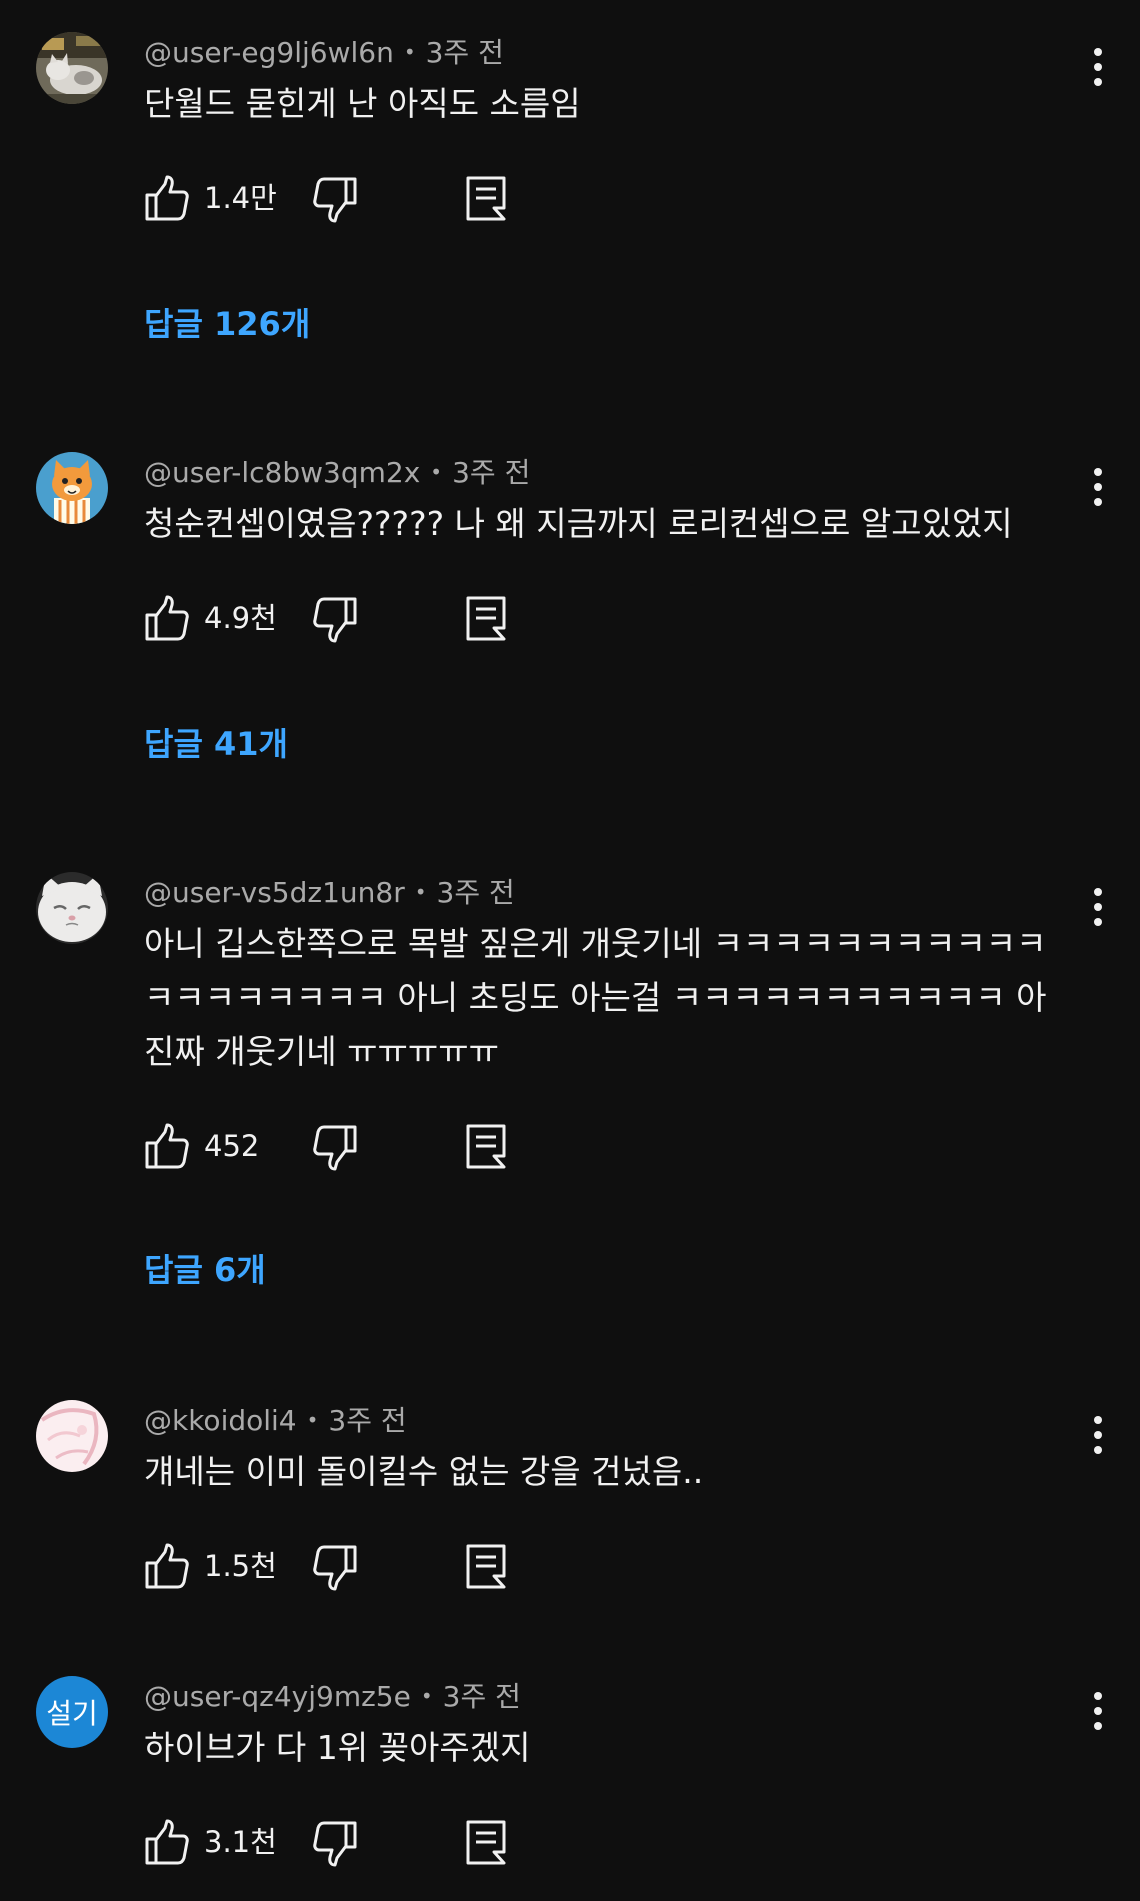 The width and height of the screenshot is (1140, 1901). Describe the element at coordinates (232, 1146) in the screenshot. I see `like-count: 452` at that location.